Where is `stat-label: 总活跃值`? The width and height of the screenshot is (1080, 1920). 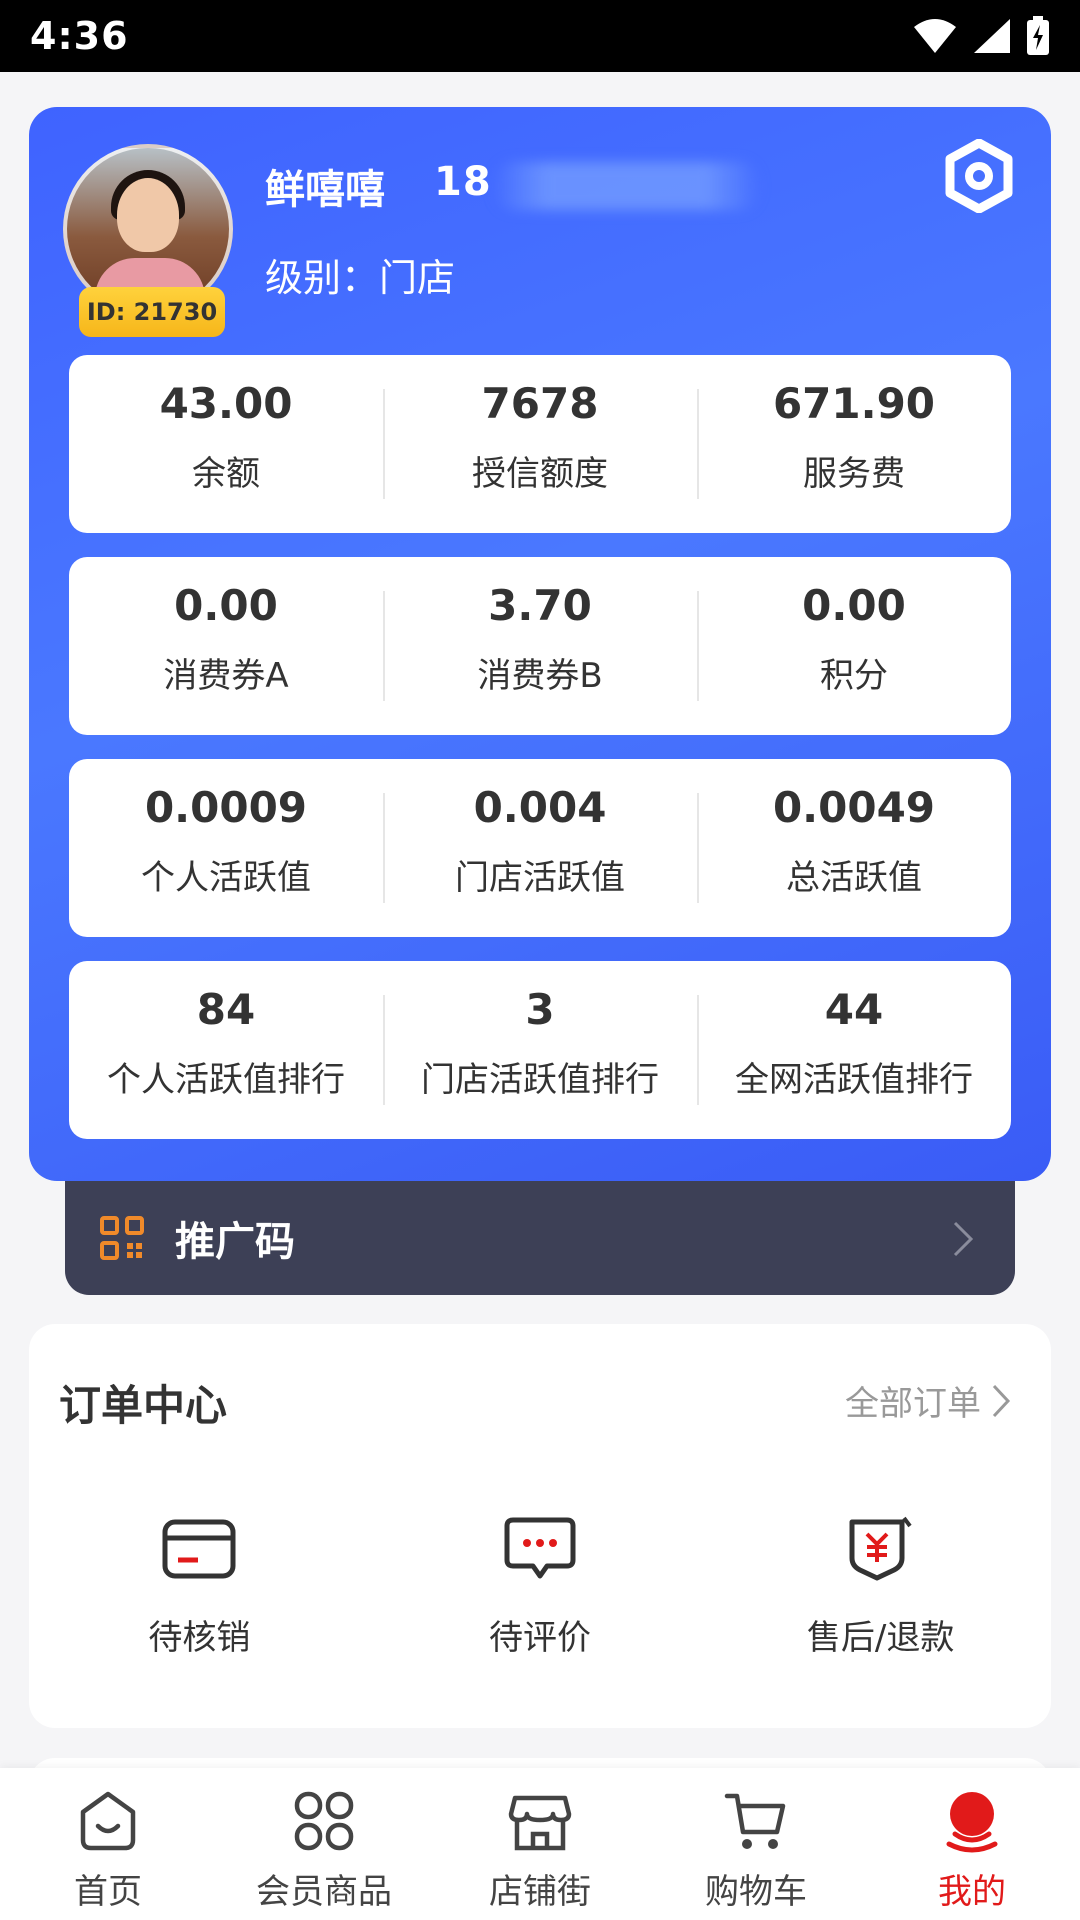
stat-label: 总活跃值 is located at coordinates (854, 878).